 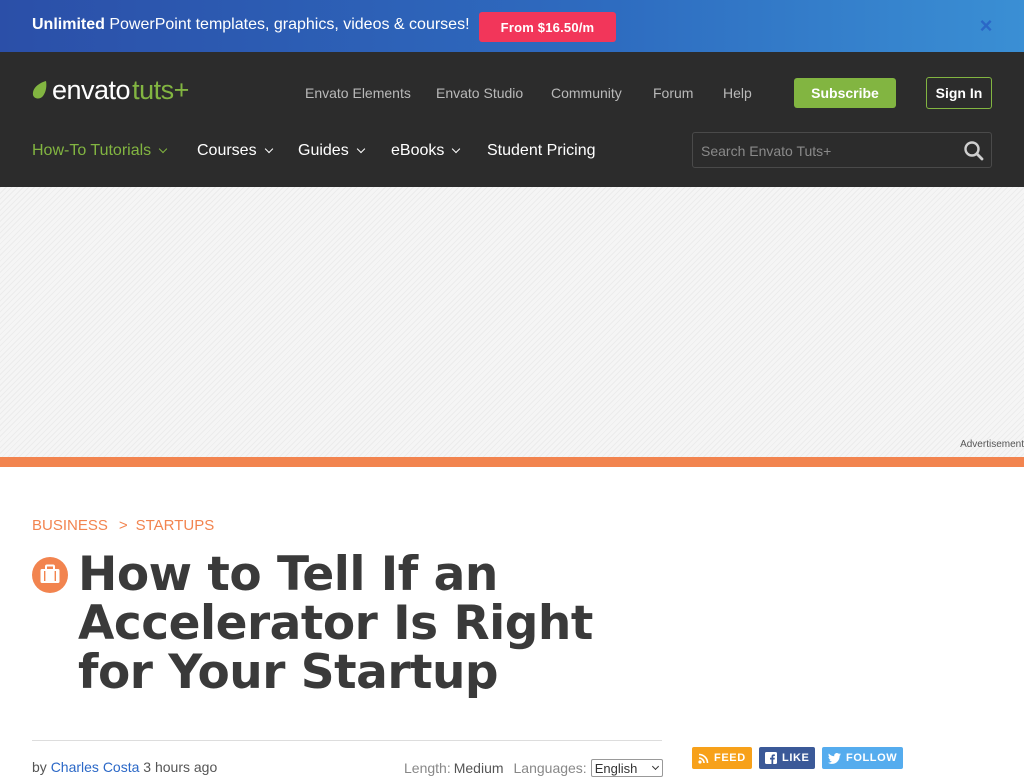 I want to click on languages-label: Languages:, so click(x=550, y=768).